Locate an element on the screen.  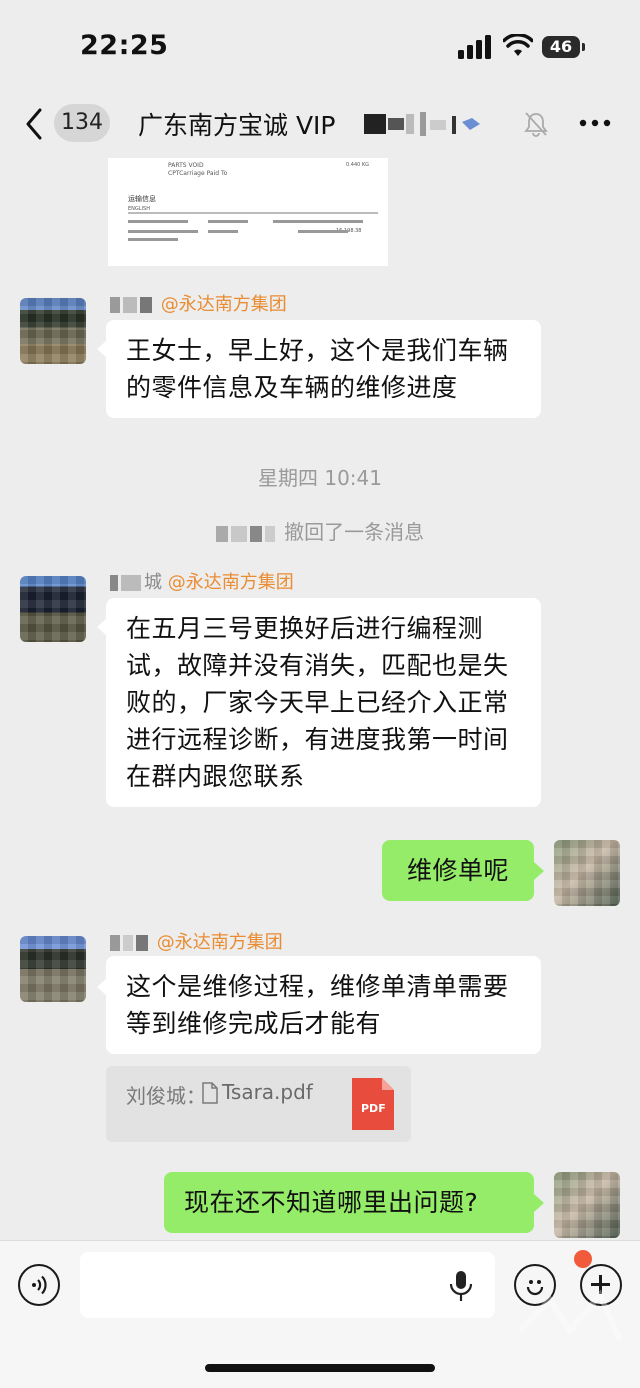
mute-bell-icon is located at coordinates (536, 124).